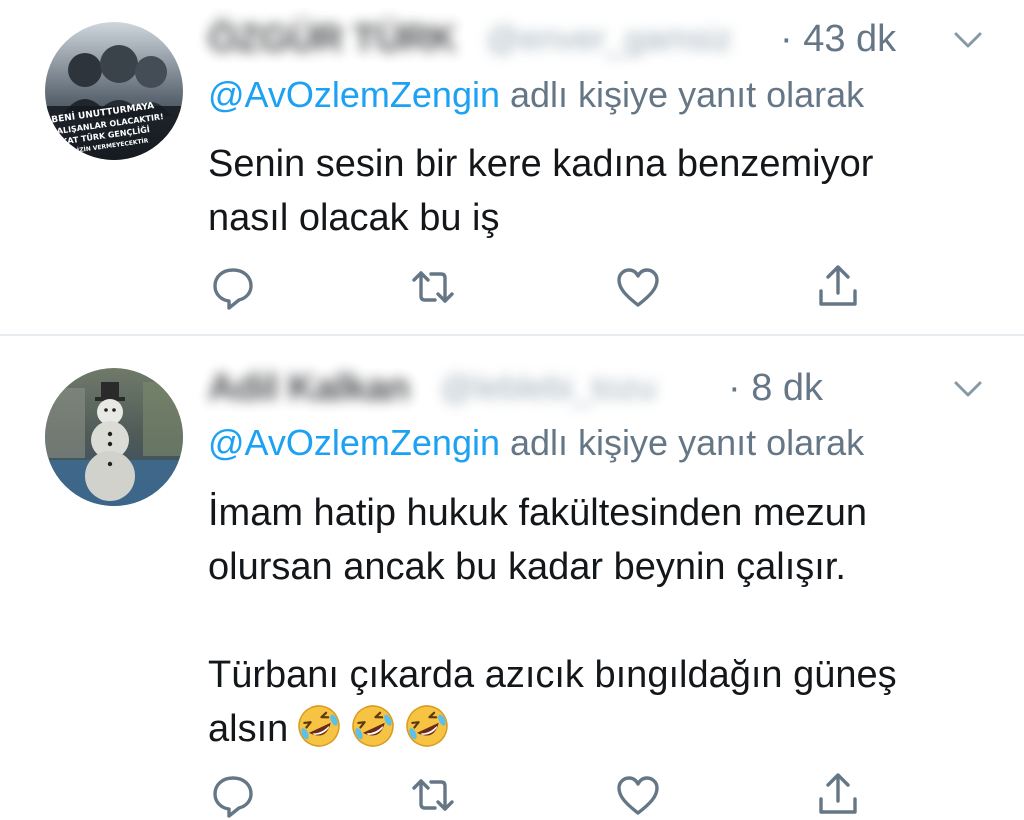 The height and width of the screenshot is (820, 1024). What do you see at coordinates (838, 39) in the screenshot?
I see `timestamp: · 43 dk` at bounding box center [838, 39].